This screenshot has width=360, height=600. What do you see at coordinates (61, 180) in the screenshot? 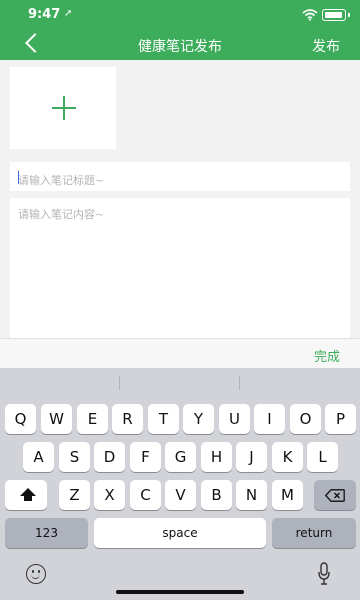
I see `note-title-placeholder: 请输入笔记标题~` at bounding box center [61, 180].